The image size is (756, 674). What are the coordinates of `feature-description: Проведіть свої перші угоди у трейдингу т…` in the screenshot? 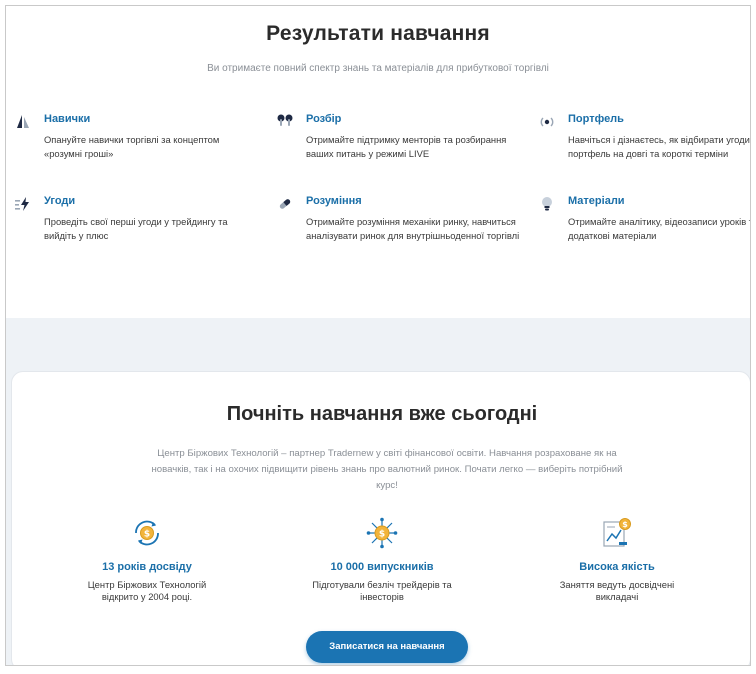 It's located at (136, 228).